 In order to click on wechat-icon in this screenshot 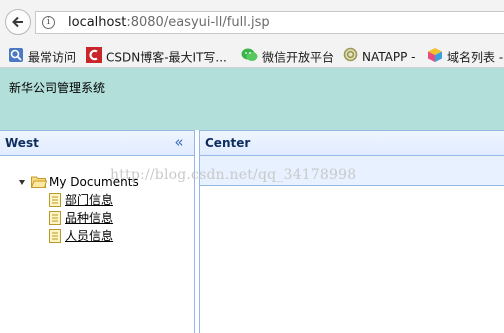, I will do `click(249, 57)`.